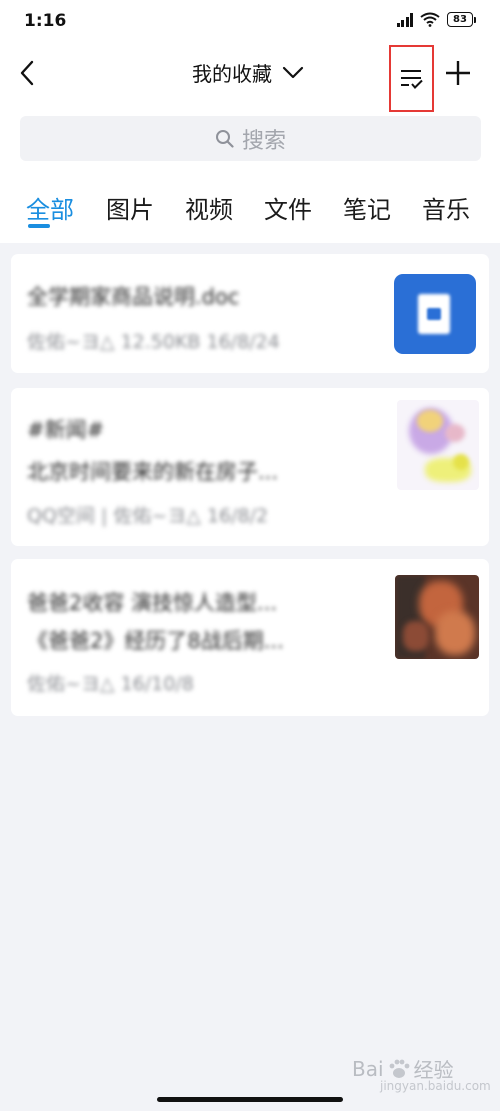  I want to click on photo-image, so click(437, 617).